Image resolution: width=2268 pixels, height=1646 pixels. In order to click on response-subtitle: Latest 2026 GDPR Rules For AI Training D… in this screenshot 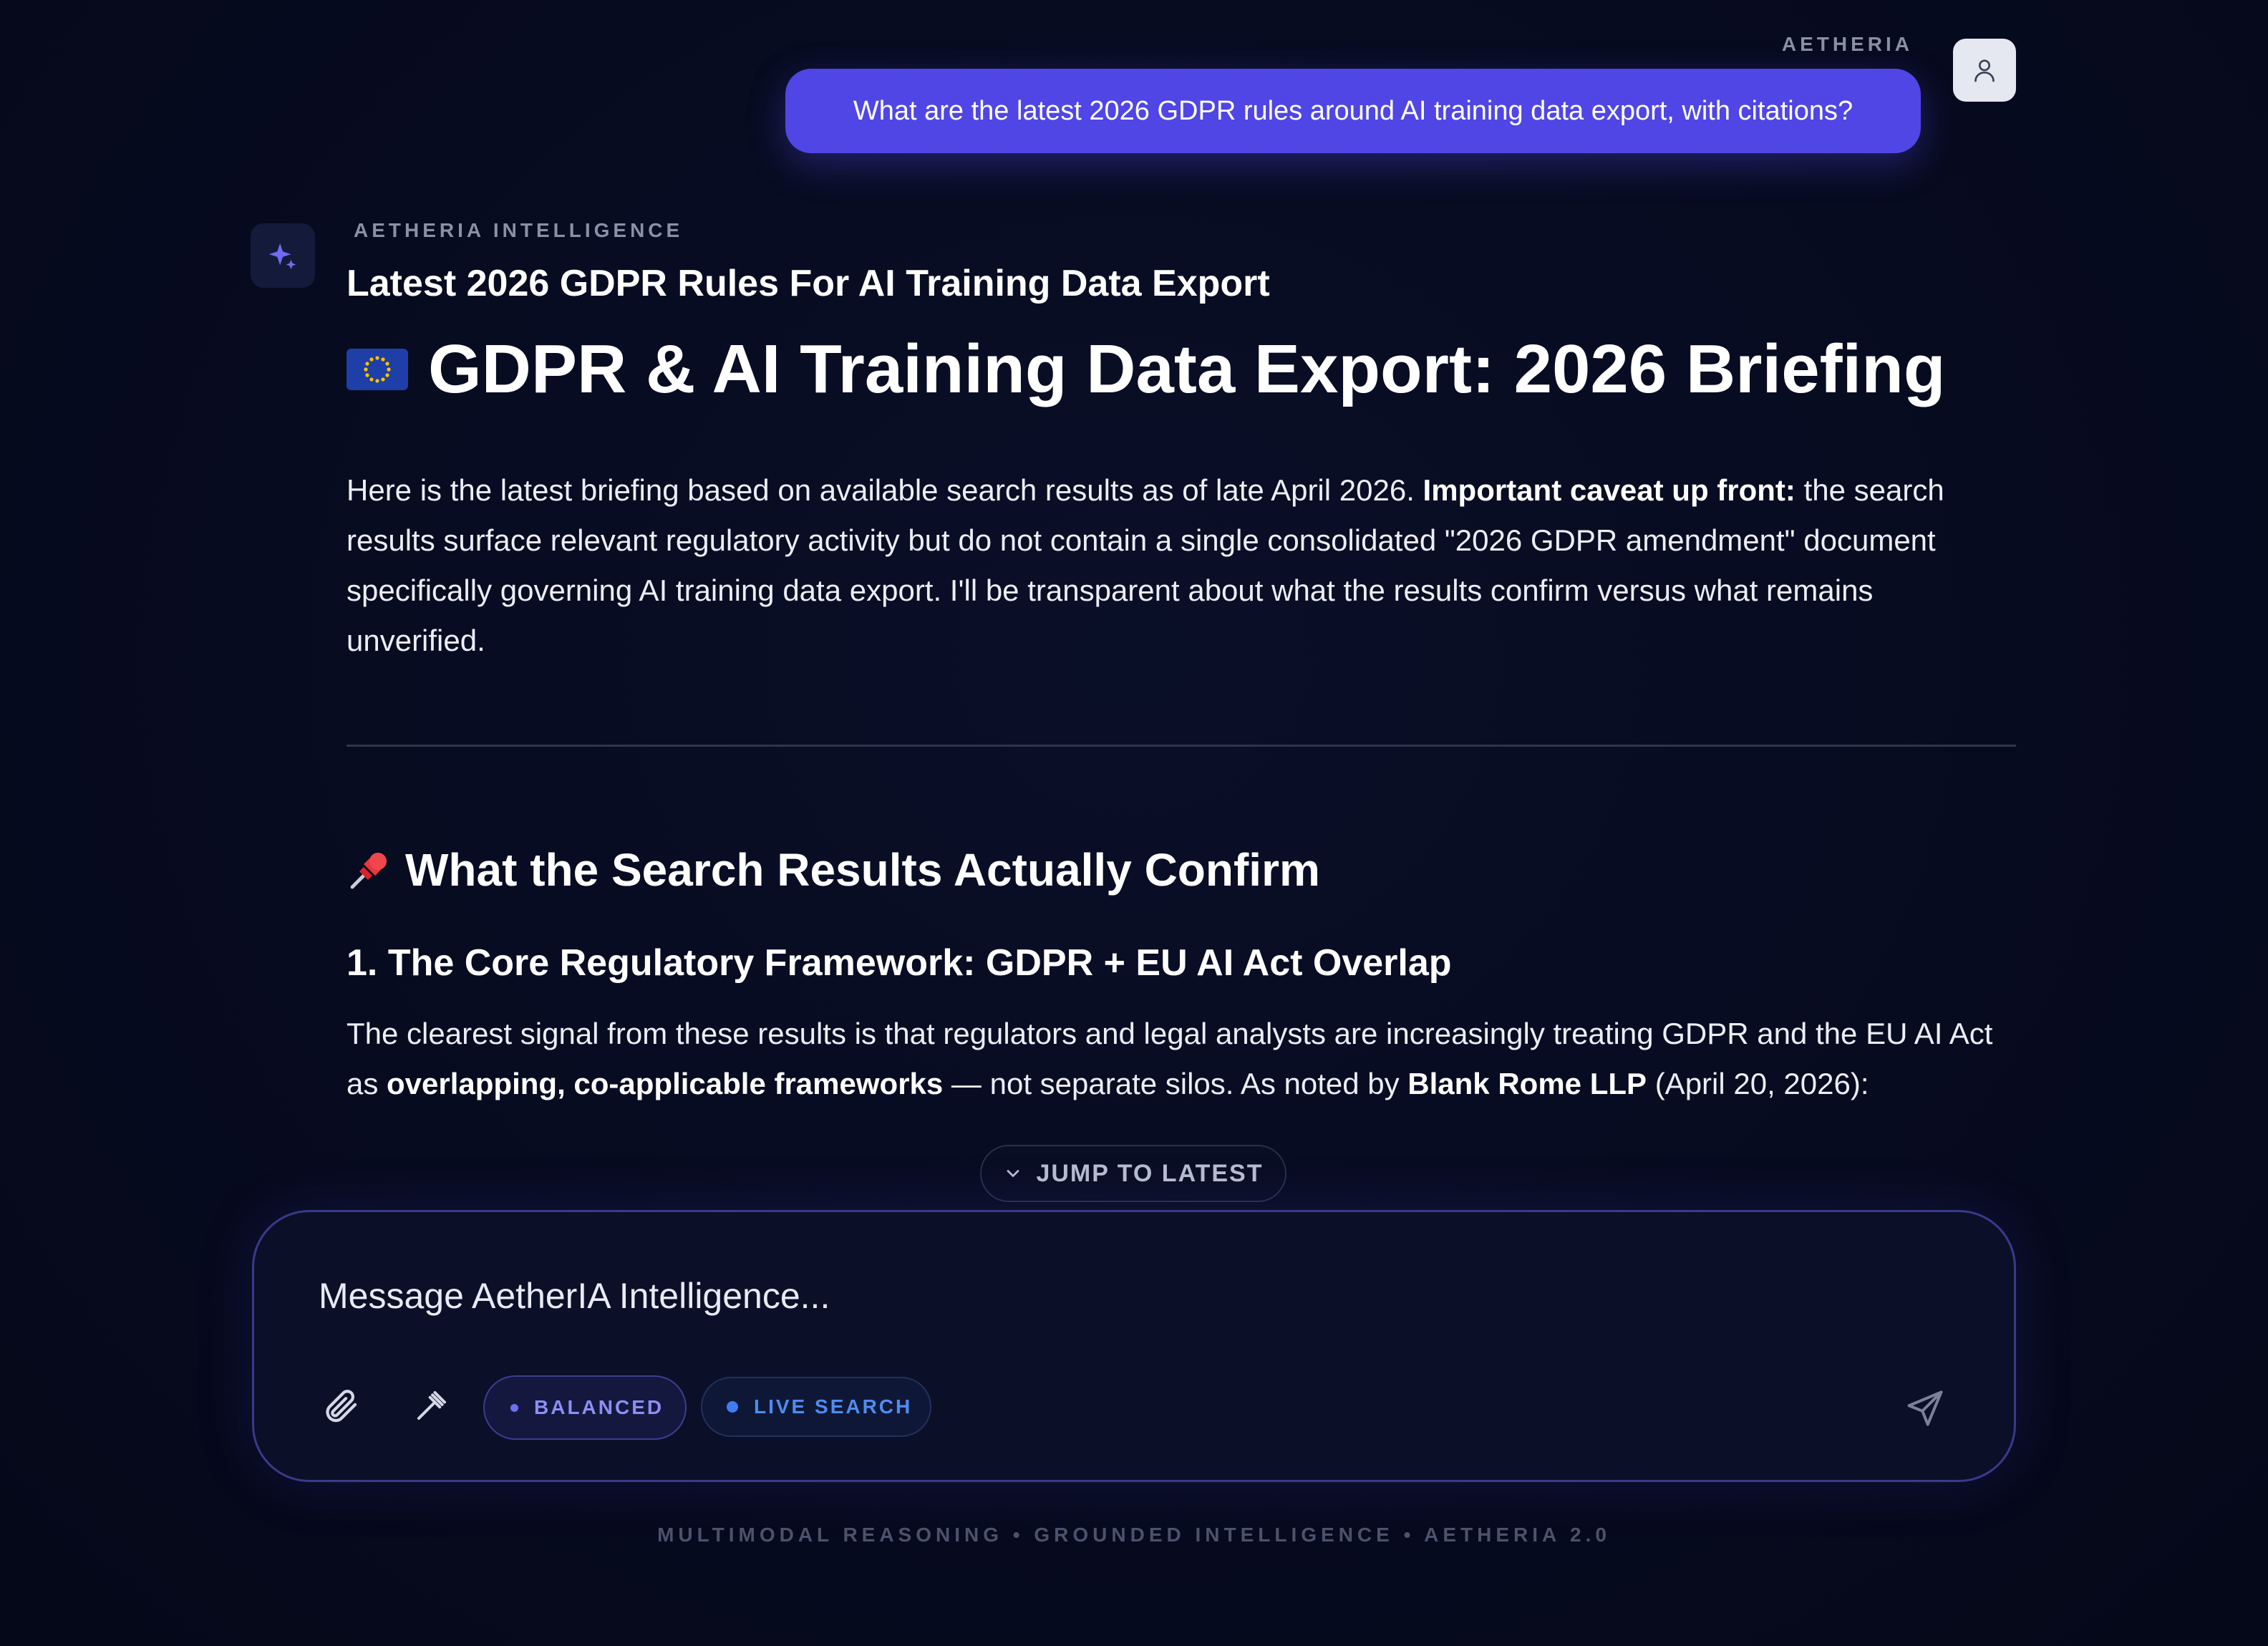, I will do `click(808, 283)`.